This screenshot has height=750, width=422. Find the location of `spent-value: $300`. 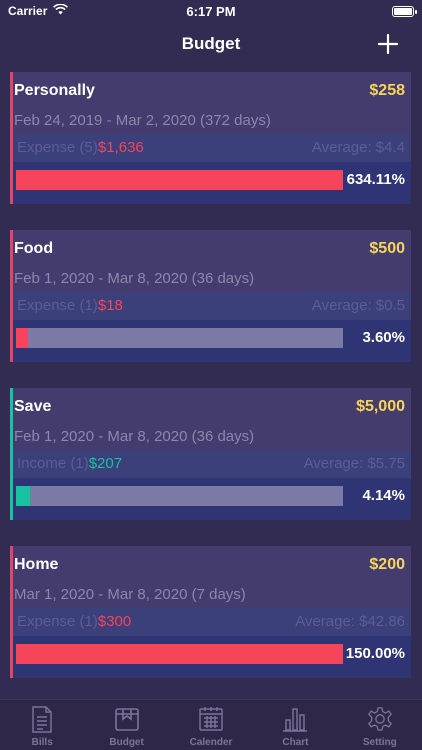

spent-value: $300 is located at coordinates (114, 621).